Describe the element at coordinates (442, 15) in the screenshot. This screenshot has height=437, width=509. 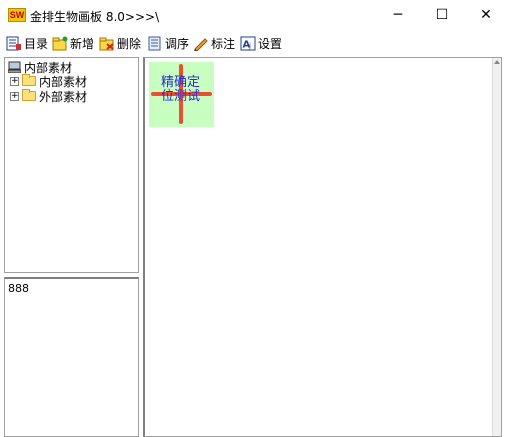
I see `maximize-button: ☐` at that location.